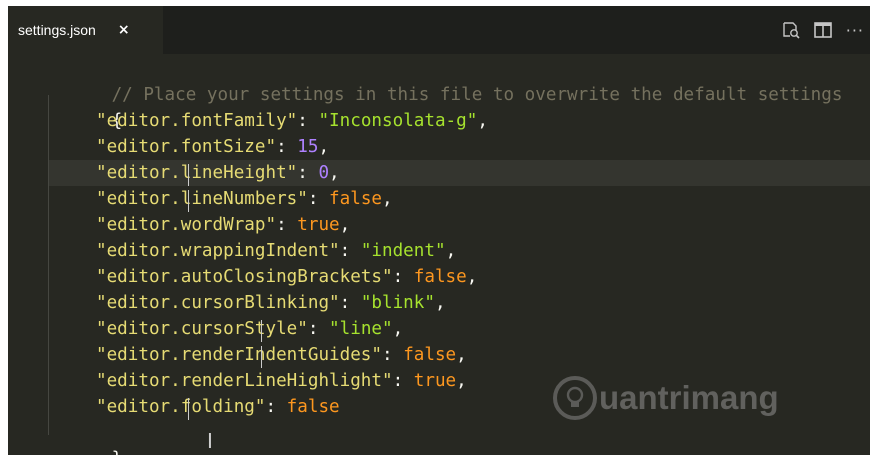 The image size is (870, 463). I want to click on setting-line: "editor.cursorStyle": "line",, so click(250, 329).